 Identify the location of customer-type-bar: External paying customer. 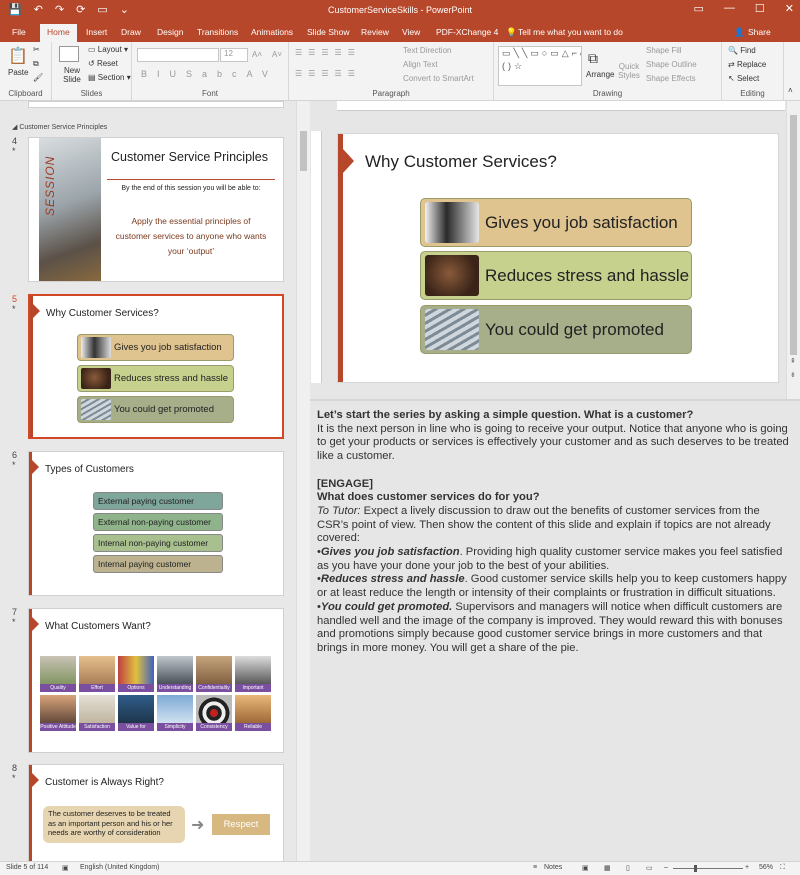
(158, 501).